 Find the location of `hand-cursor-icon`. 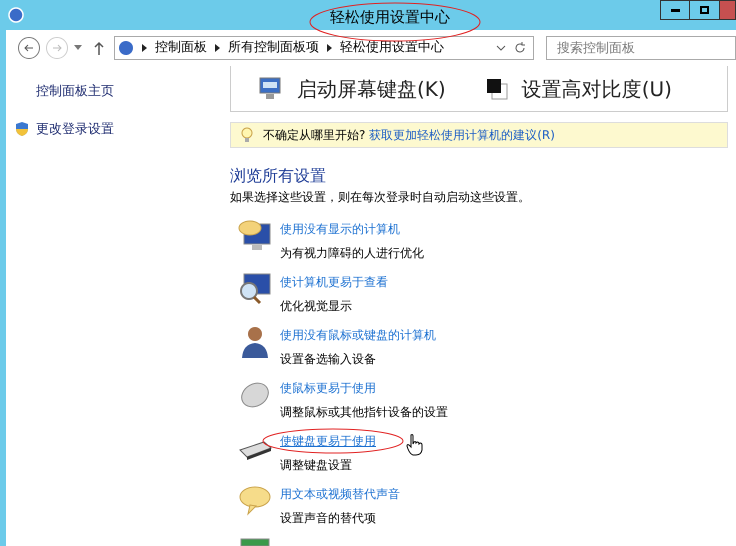

hand-cursor-icon is located at coordinates (415, 445).